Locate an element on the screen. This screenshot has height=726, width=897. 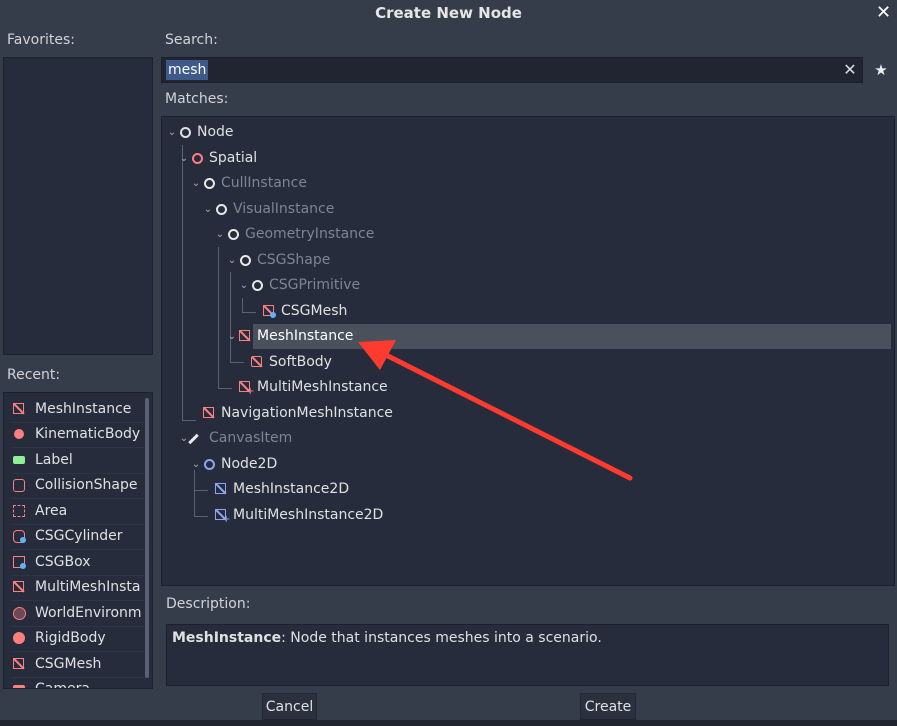
tree-item-node2d: ⌄ Node2D is located at coordinates (233, 464).